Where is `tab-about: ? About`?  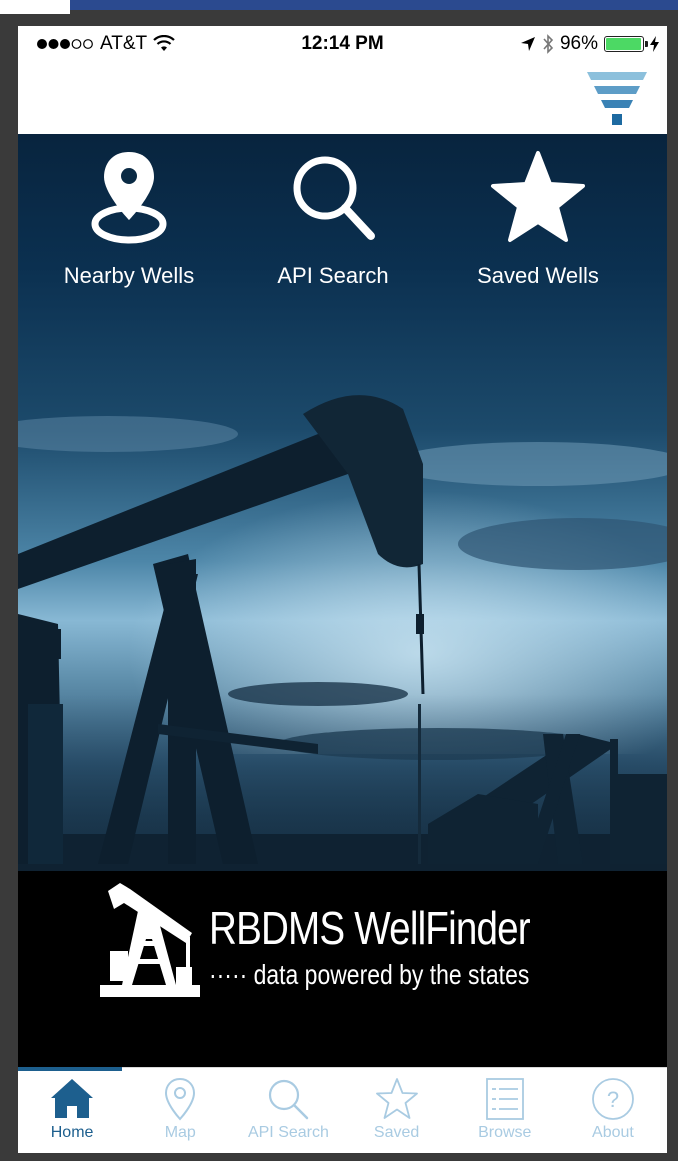
tab-about: ? About is located at coordinates (613, 1110).